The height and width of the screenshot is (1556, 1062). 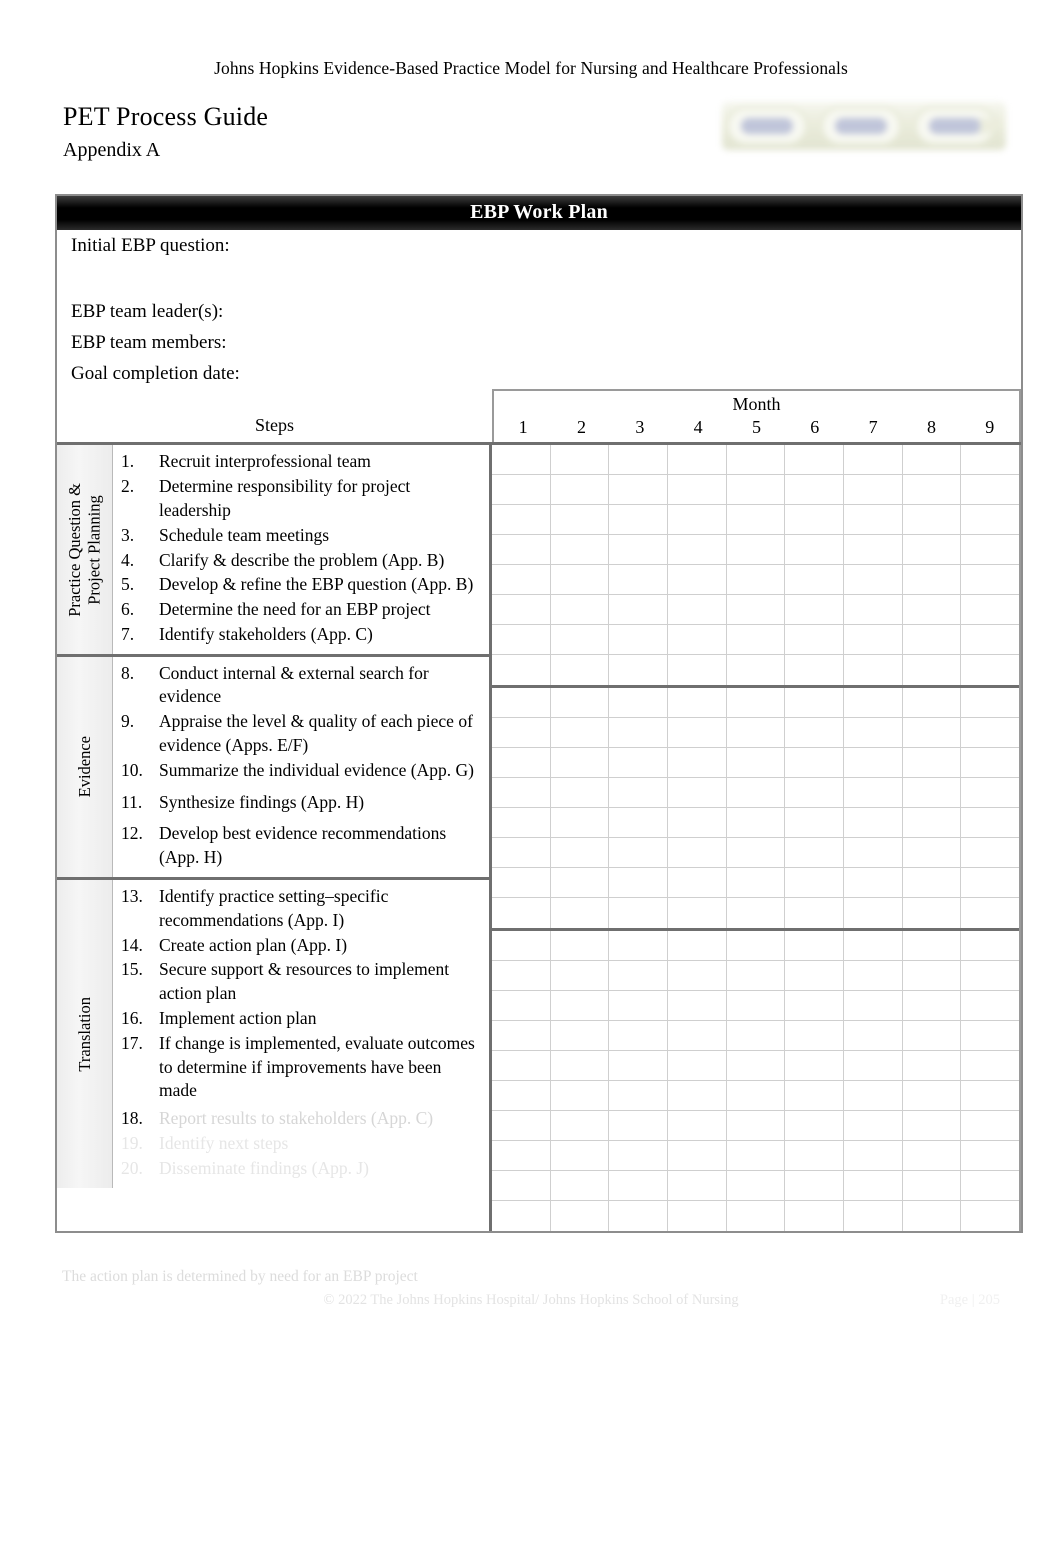 What do you see at coordinates (302, 635) in the screenshot?
I see `step-item: 7. Identify stakeholders (App. C)` at bounding box center [302, 635].